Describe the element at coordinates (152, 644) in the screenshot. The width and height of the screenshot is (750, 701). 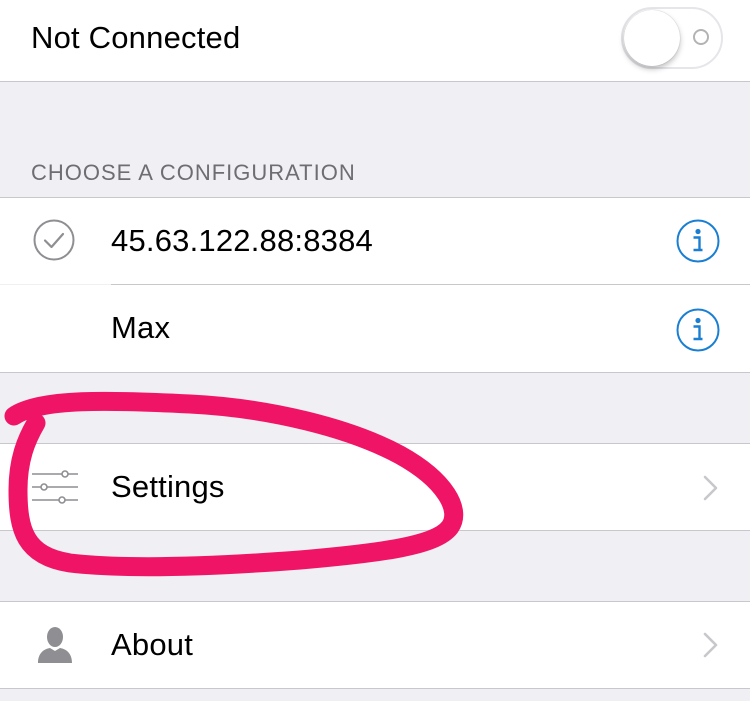
I see `about-label: About` at that location.